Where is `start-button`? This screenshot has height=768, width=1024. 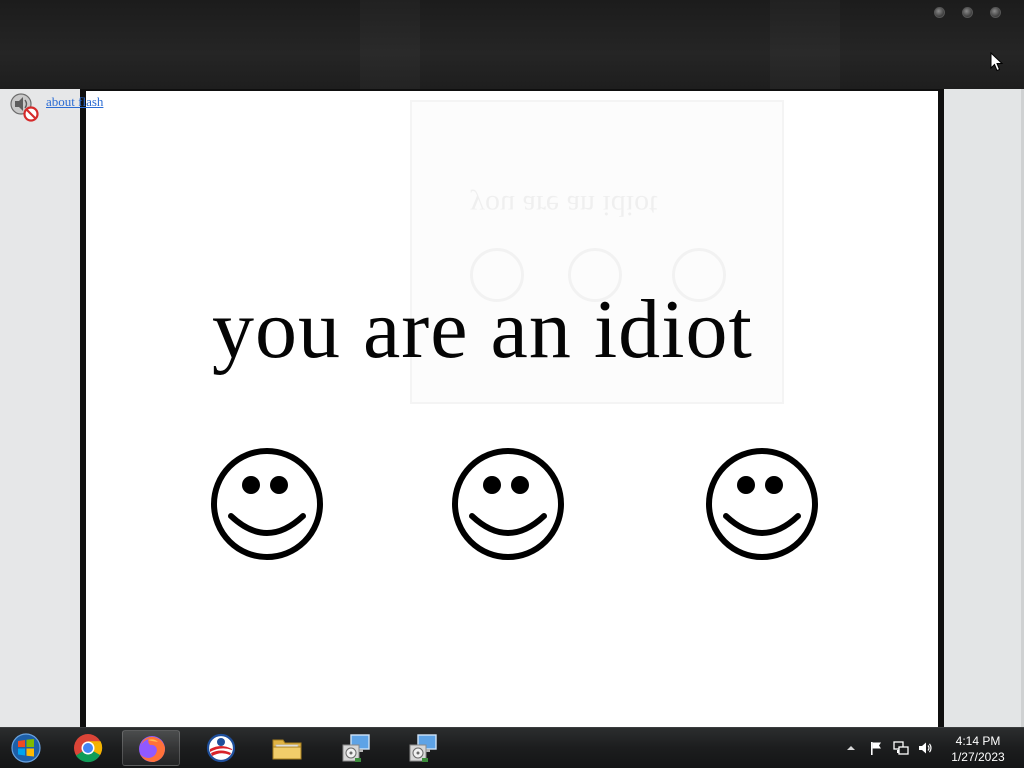
start-button is located at coordinates (29, 748).